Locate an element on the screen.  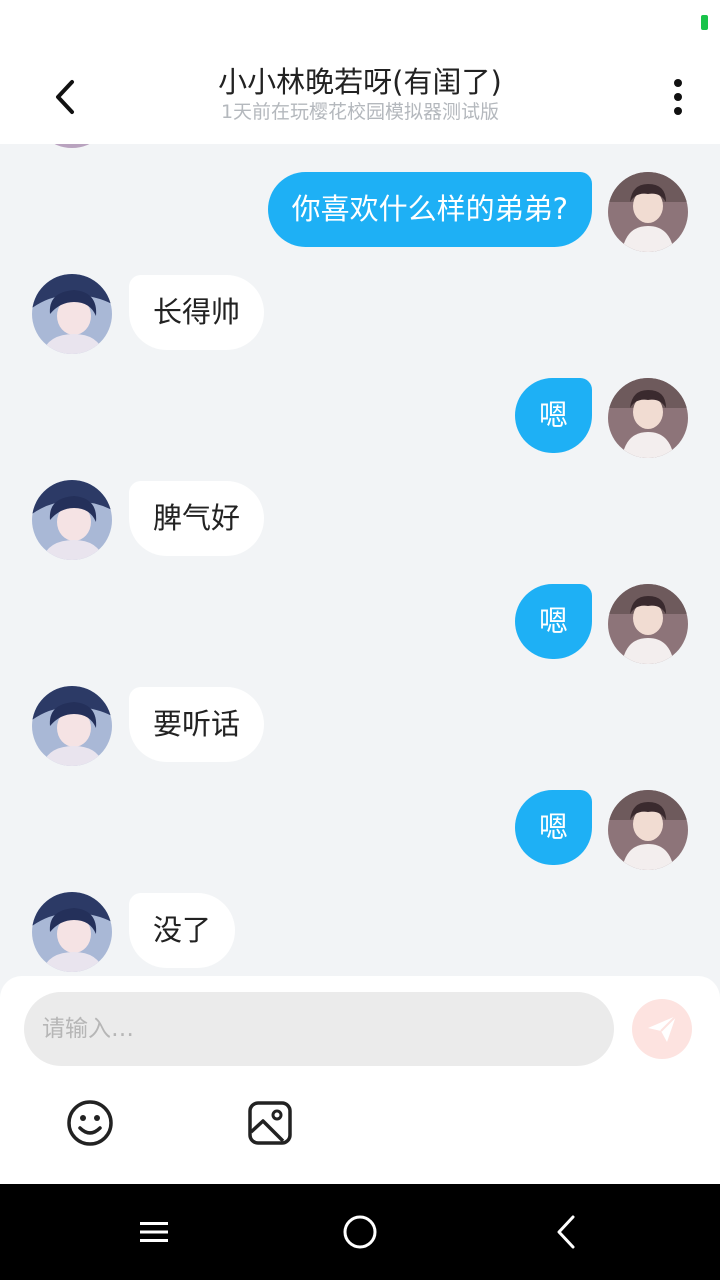
image-icon is located at coordinates (270, 1123).